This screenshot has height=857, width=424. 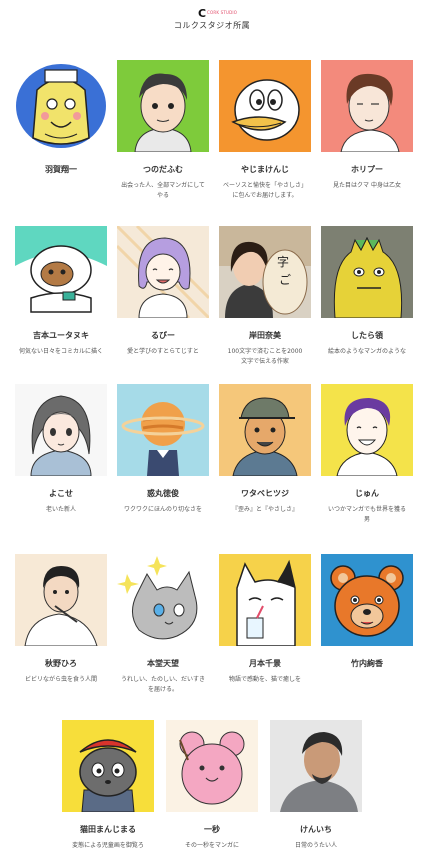 I want to click on artist-card: 吉本ユータヌキ 何気ない日々をコミカルに描く, so click(x=61, y=291).